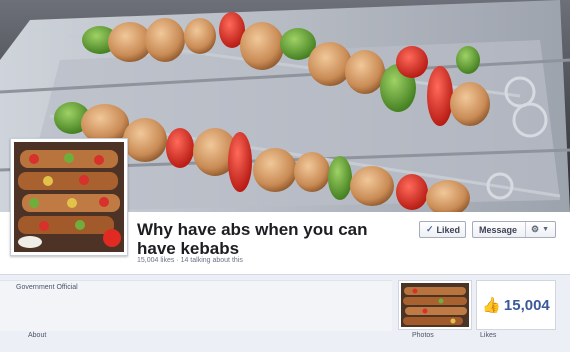 This screenshot has height=352, width=570. I want to click on likes-box: 👍 15,004, so click(516, 305).